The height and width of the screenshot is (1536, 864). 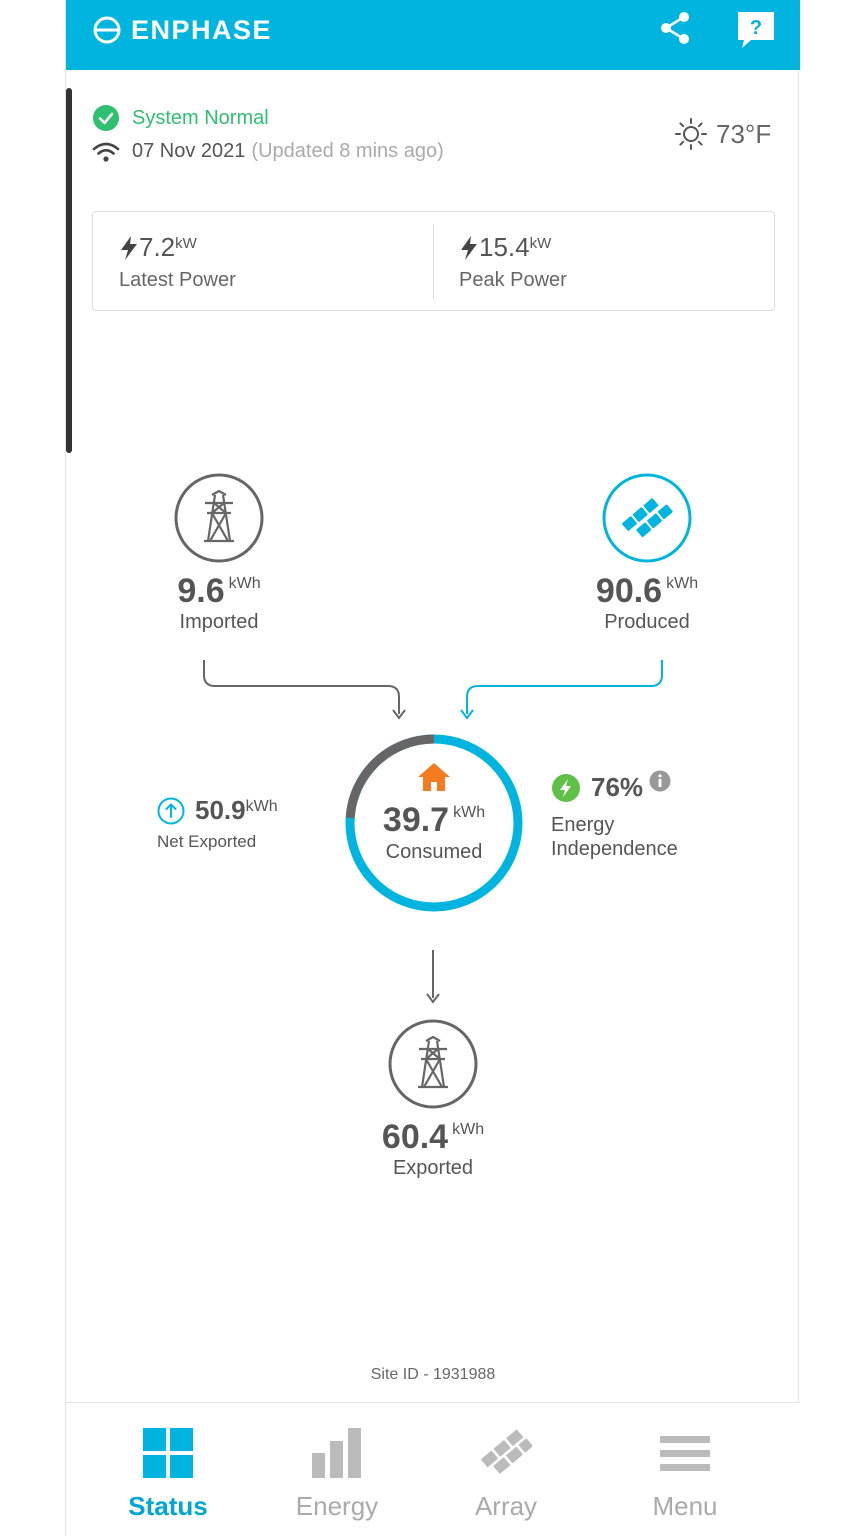 What do you see at coordinates (685, 1506) in the screenshot?
I see `tab-menu-label: Menu` at bounding box center [685, 1506].